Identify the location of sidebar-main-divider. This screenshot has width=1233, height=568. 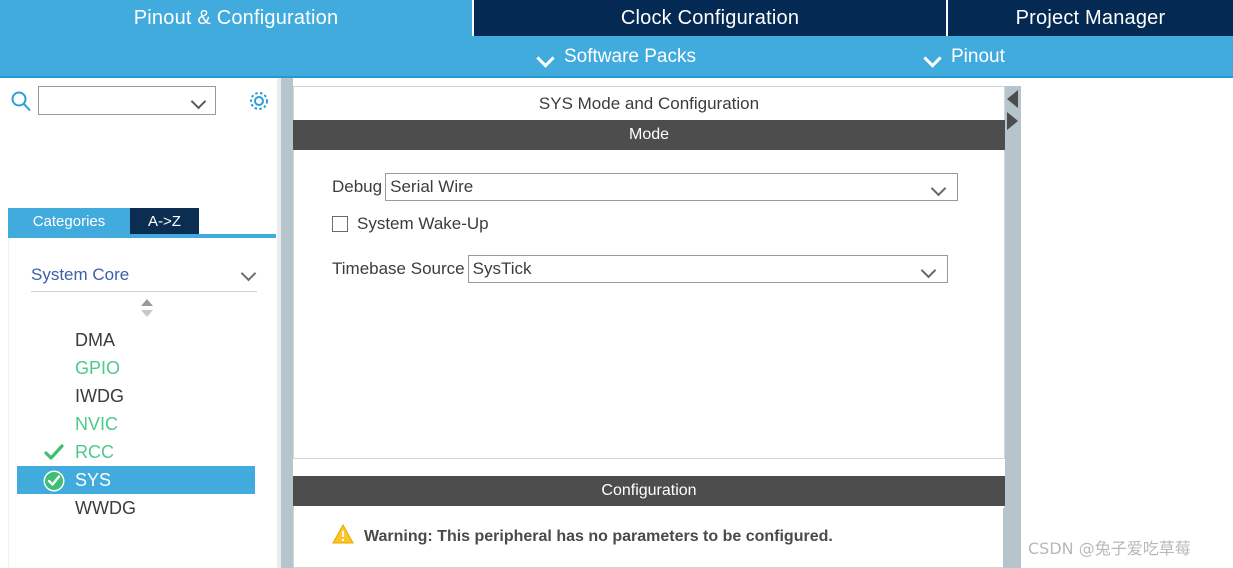
(285, 323).